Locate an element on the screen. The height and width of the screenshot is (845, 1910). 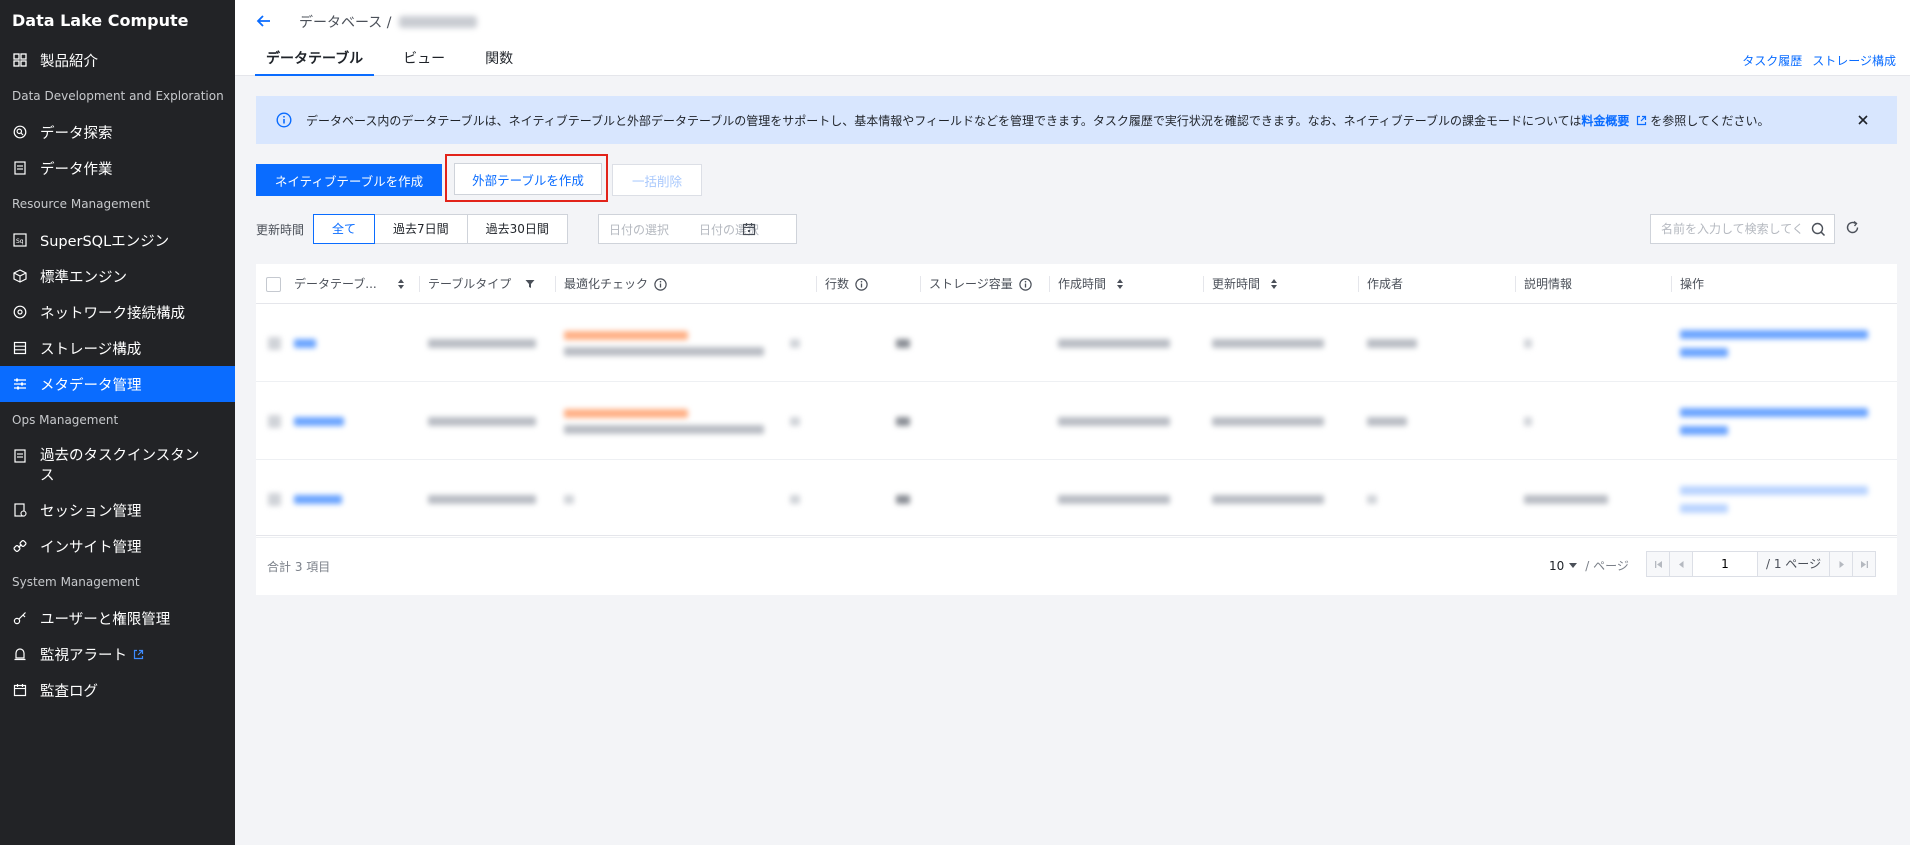
storage-cell is located at coordinates (903, 343).